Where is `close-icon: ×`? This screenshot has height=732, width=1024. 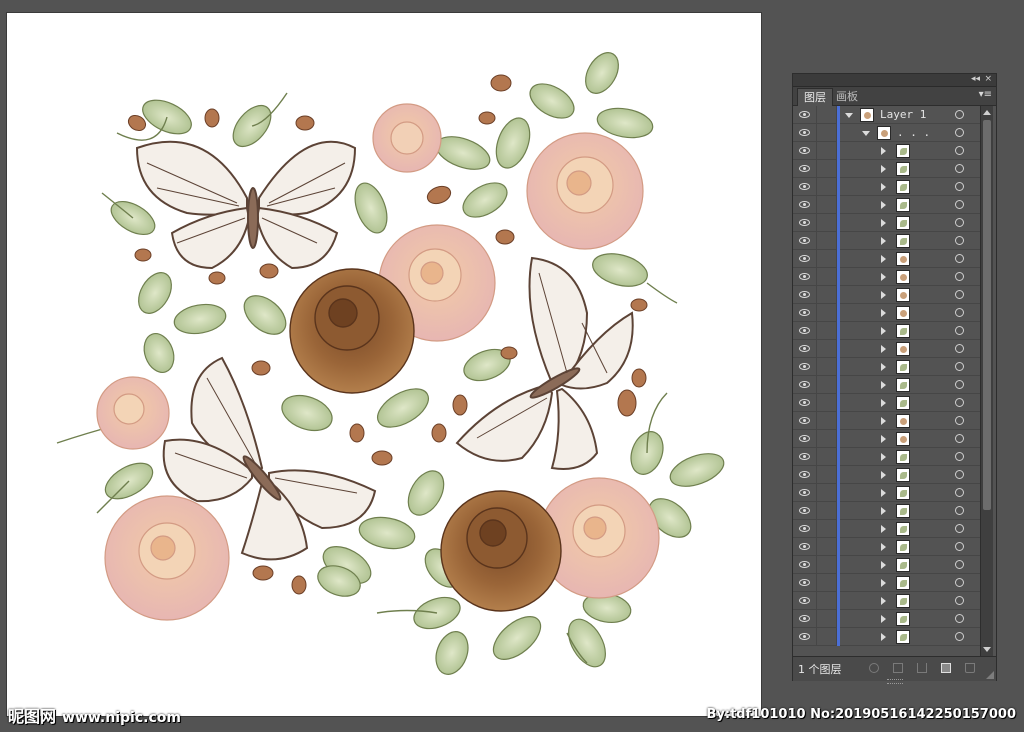 close-icon: × is located at coordinates (988, 79).